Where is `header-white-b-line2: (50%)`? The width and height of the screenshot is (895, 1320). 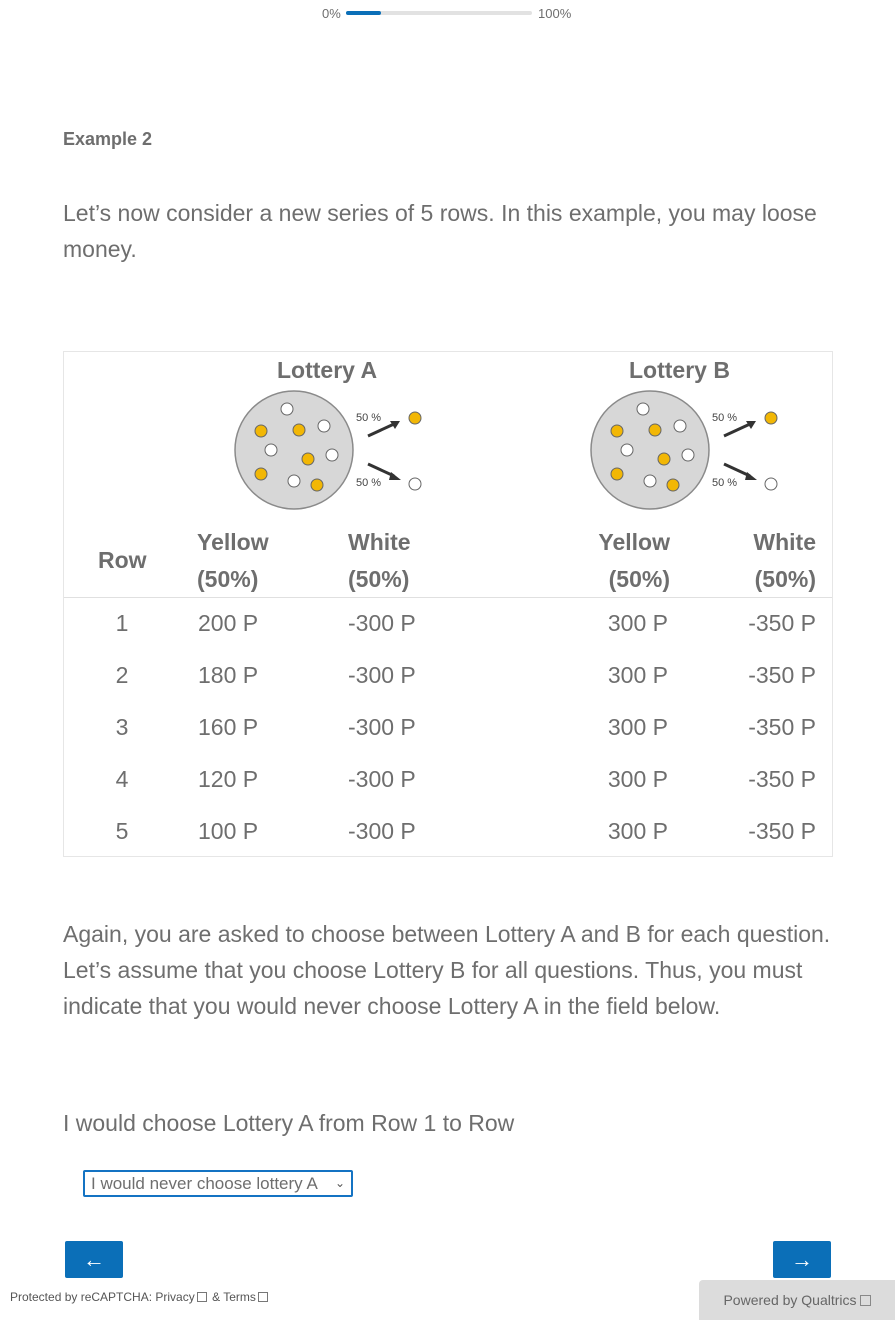 header-white-b-line2: (50%) is located at coordinates (785, 579).